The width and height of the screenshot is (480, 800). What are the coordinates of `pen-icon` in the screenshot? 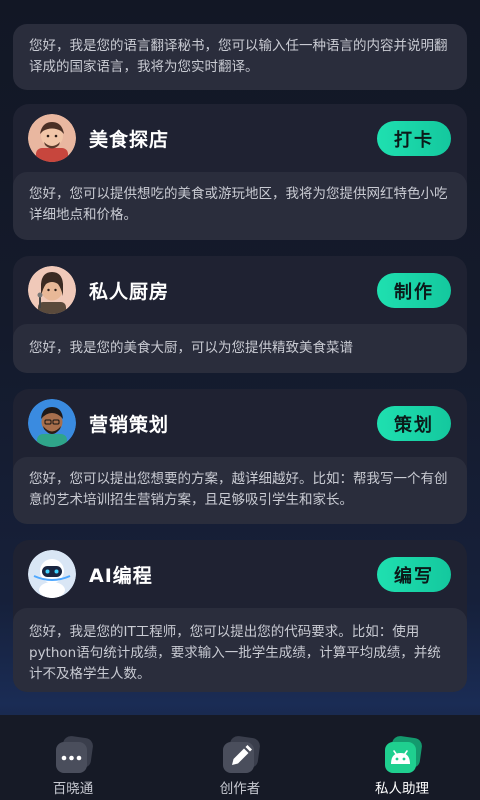 It's located at (241, 754).